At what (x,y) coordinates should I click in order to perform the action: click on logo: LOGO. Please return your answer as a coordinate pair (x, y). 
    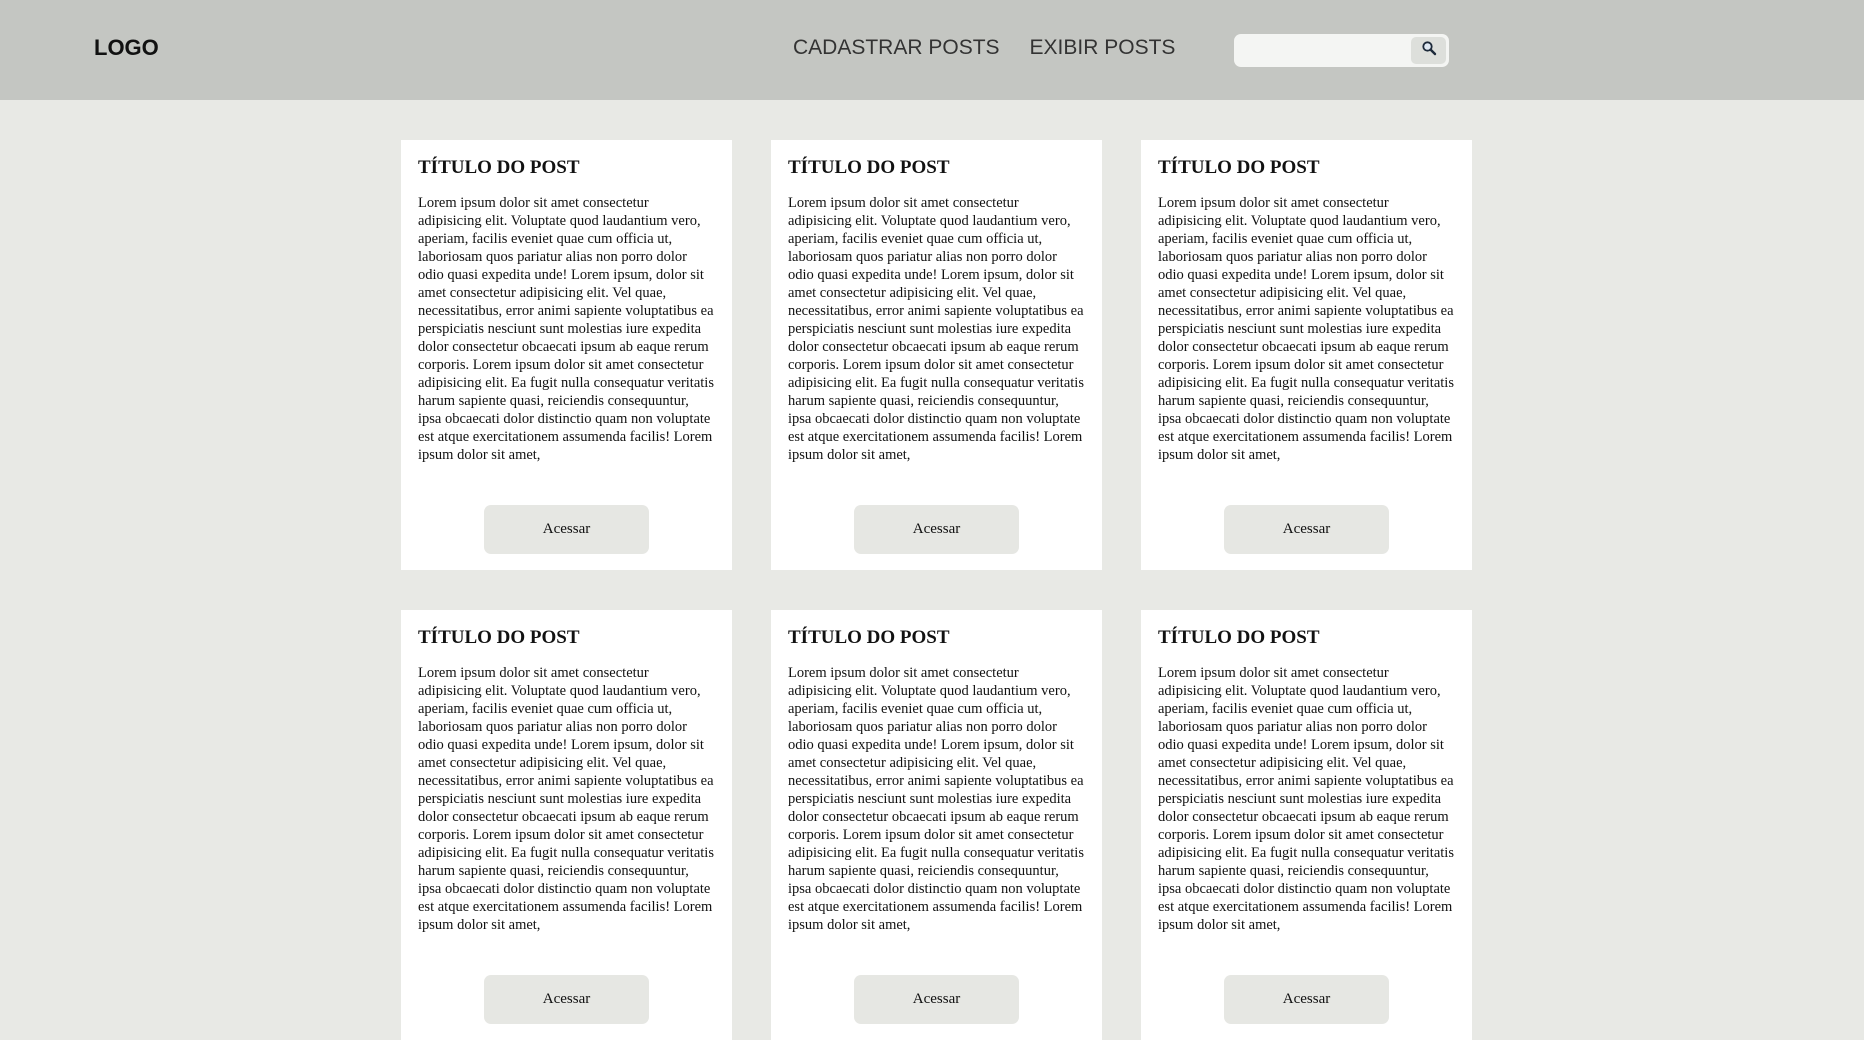
    Looking at the image, I should click on (126, 48).